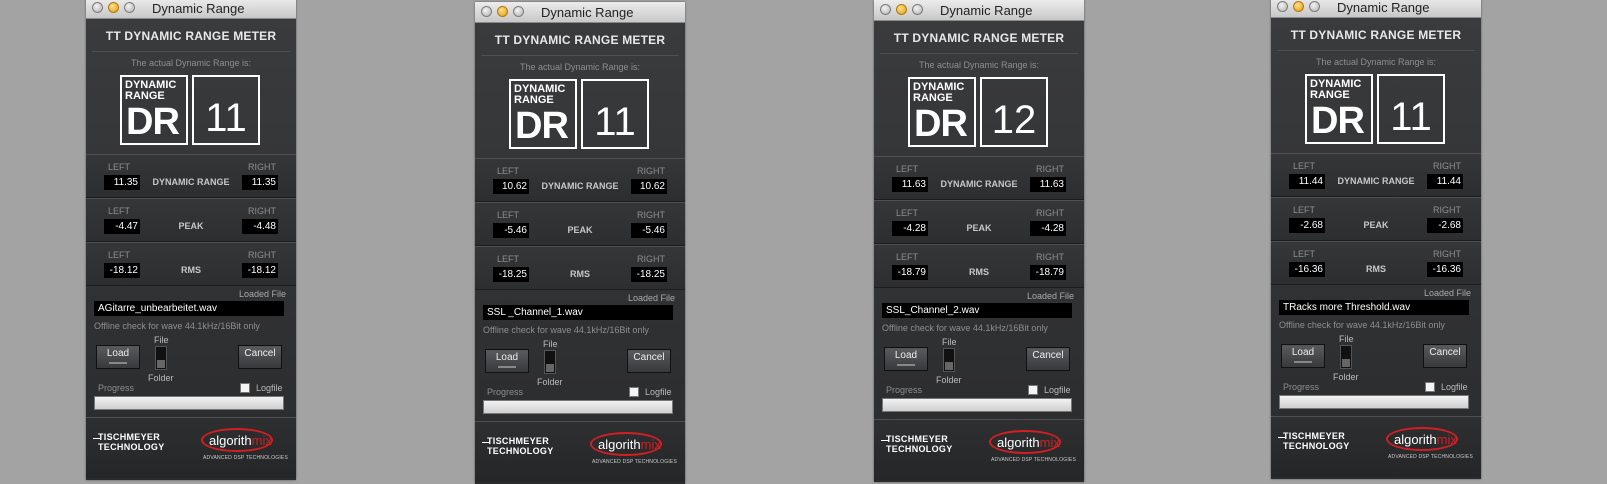 Image resolution: width=1607 pixels, height=484 pixels. I want to click on file-switch-label: File, so click(1346, 339).